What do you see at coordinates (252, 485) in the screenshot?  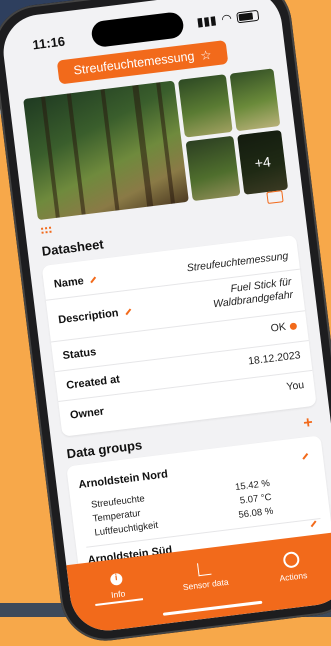 I see `item-value: 15.42 %` at bounding box center [252, 485].